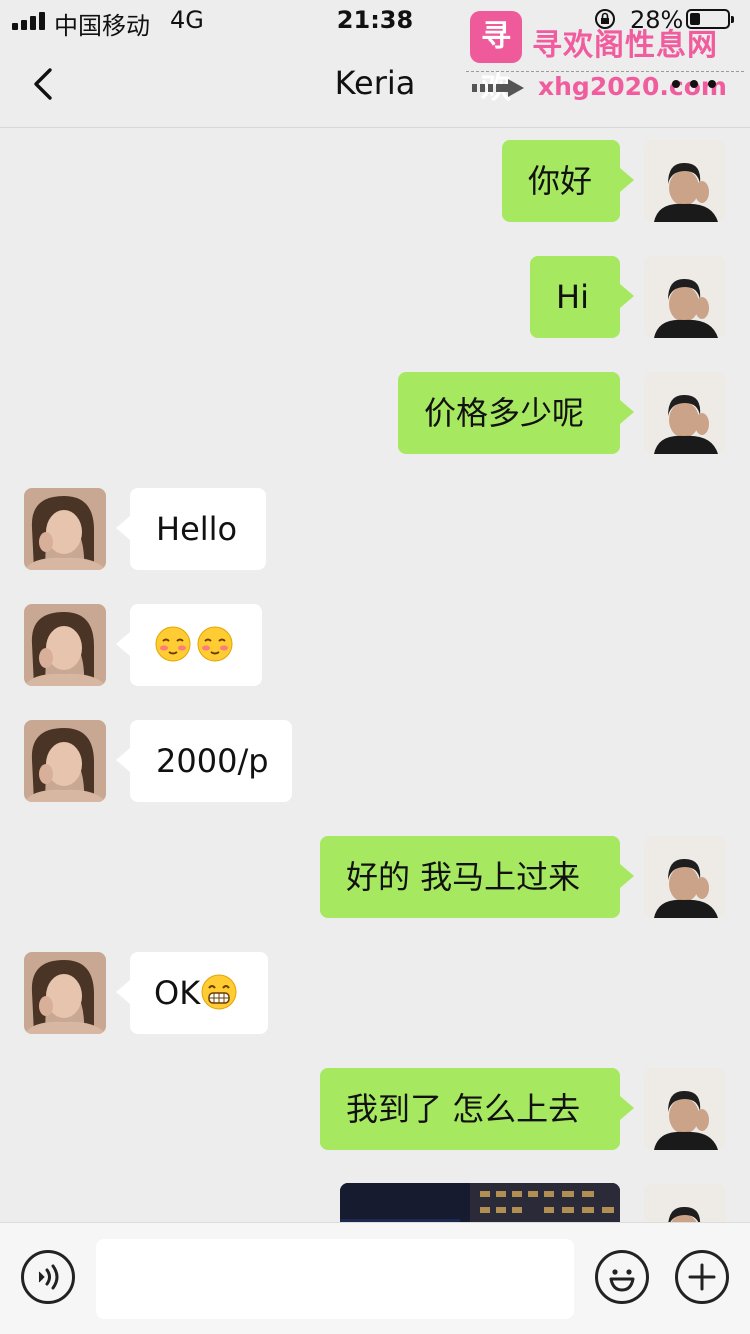 The image size is (750, 1334). What do you see at coordinates (622, 1280) in the screenshot?
I see `smiley-icon` at bounding box center [622, 1280].